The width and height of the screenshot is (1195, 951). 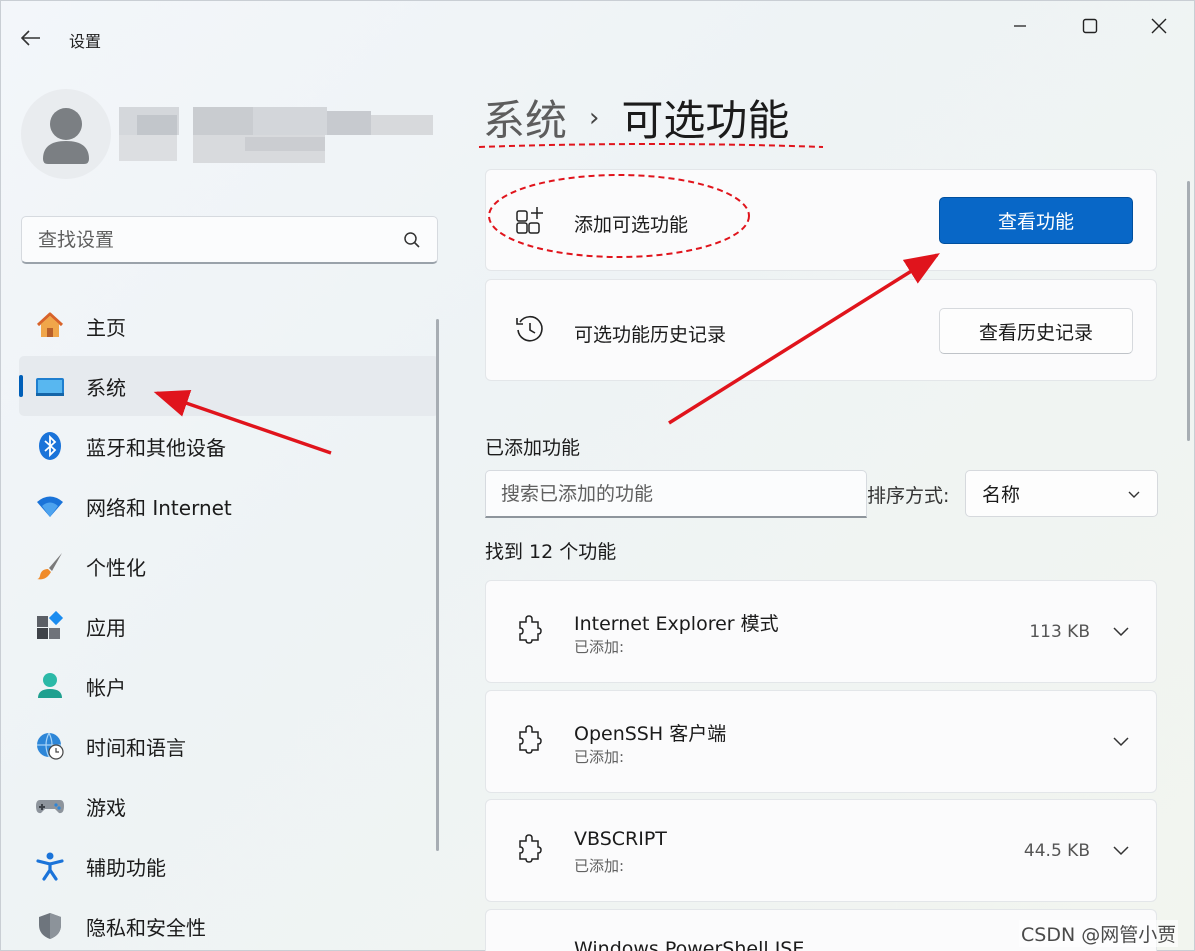 What do you see at coordinates (689, 944) in the screenshot?
I see `feature-name: Windows PowerShell ISE` at bounding box center [689, 944].